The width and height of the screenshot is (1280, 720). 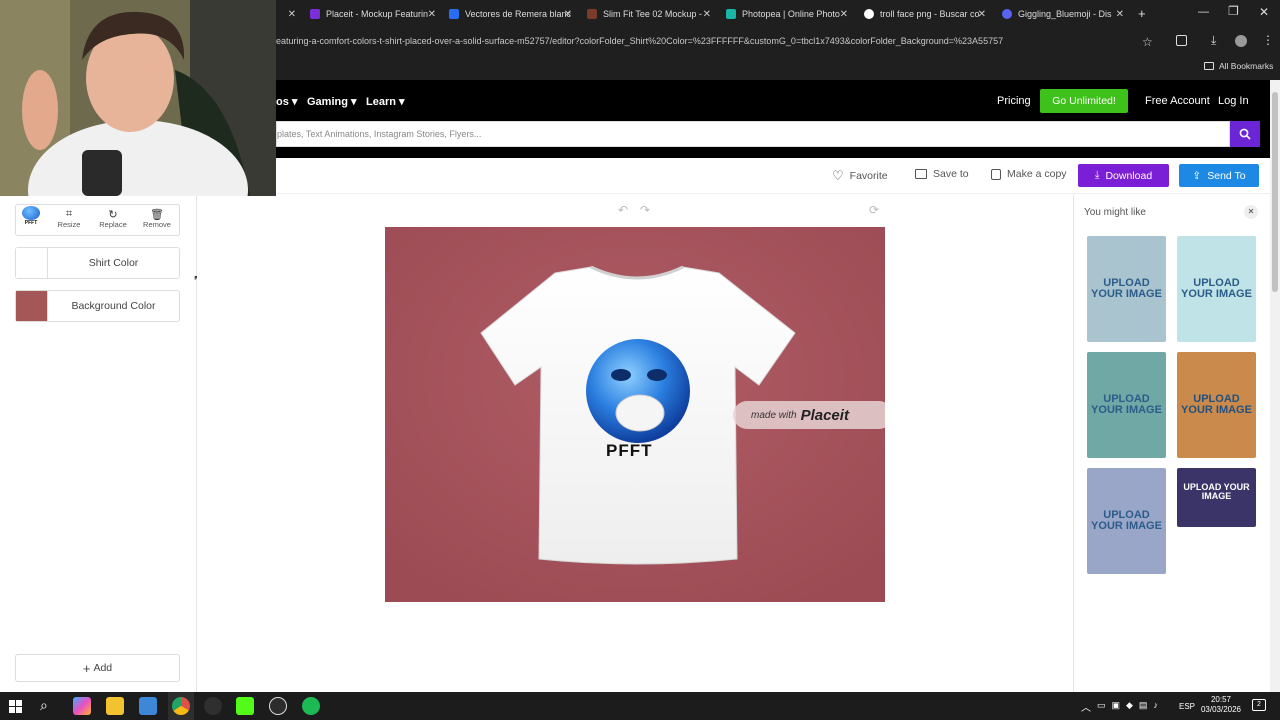 I want to click on nav-item-videos: os ▾, so click(x=286, y=101).